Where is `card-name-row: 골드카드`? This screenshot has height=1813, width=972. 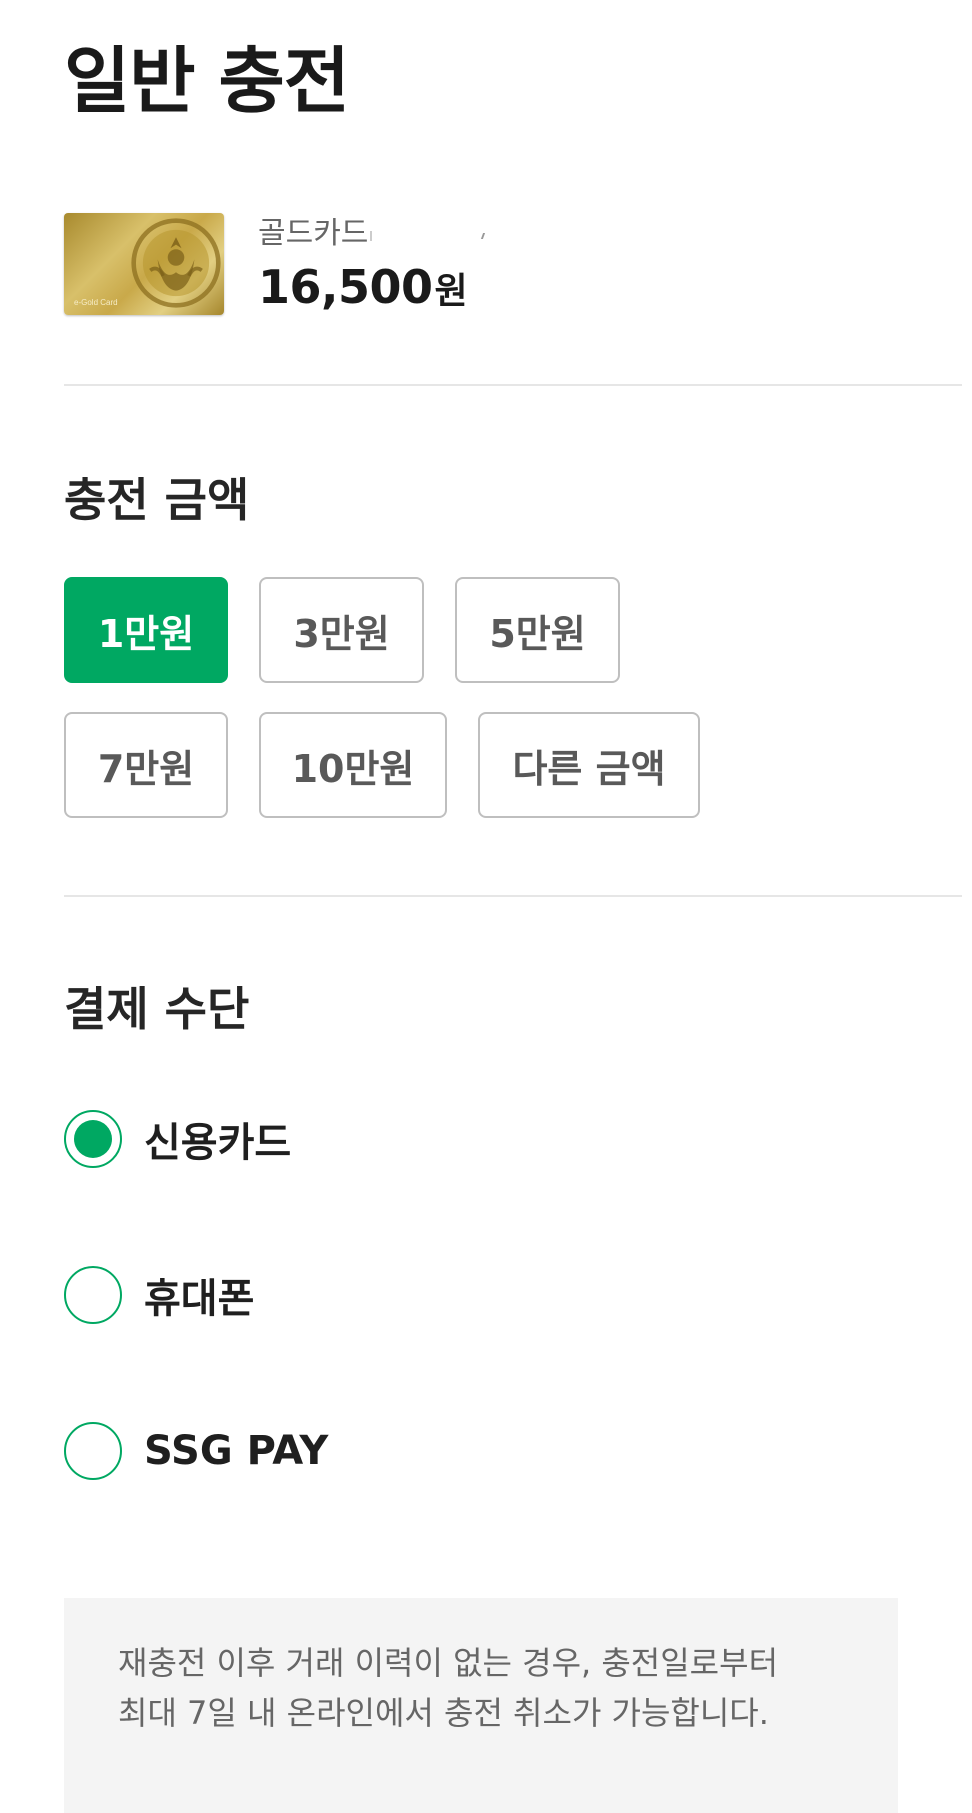 card-name-row: 골드카드 is located at coordinates (374, 230).